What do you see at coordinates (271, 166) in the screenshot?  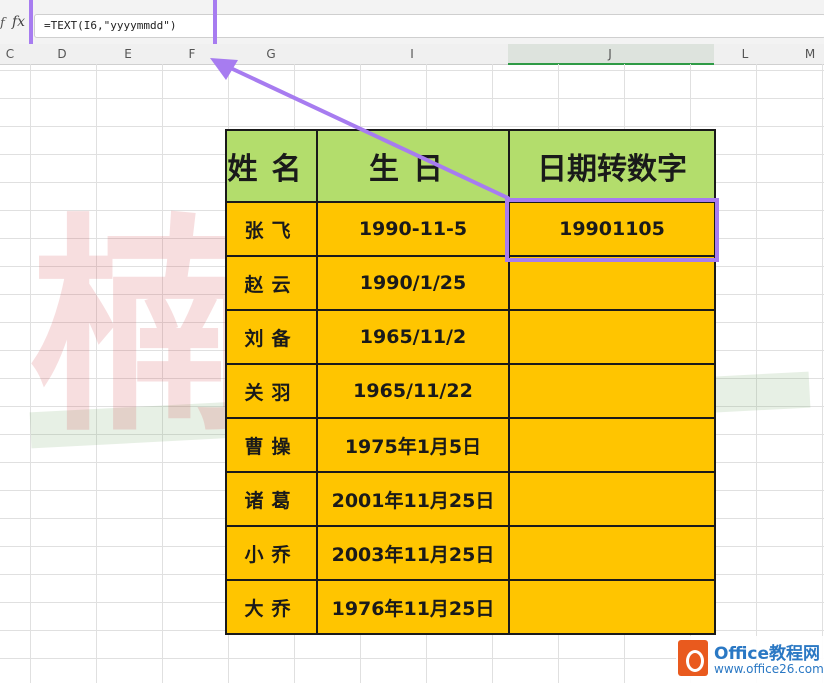 I see `header-name: 姓名` at bounding box center [271, 166].